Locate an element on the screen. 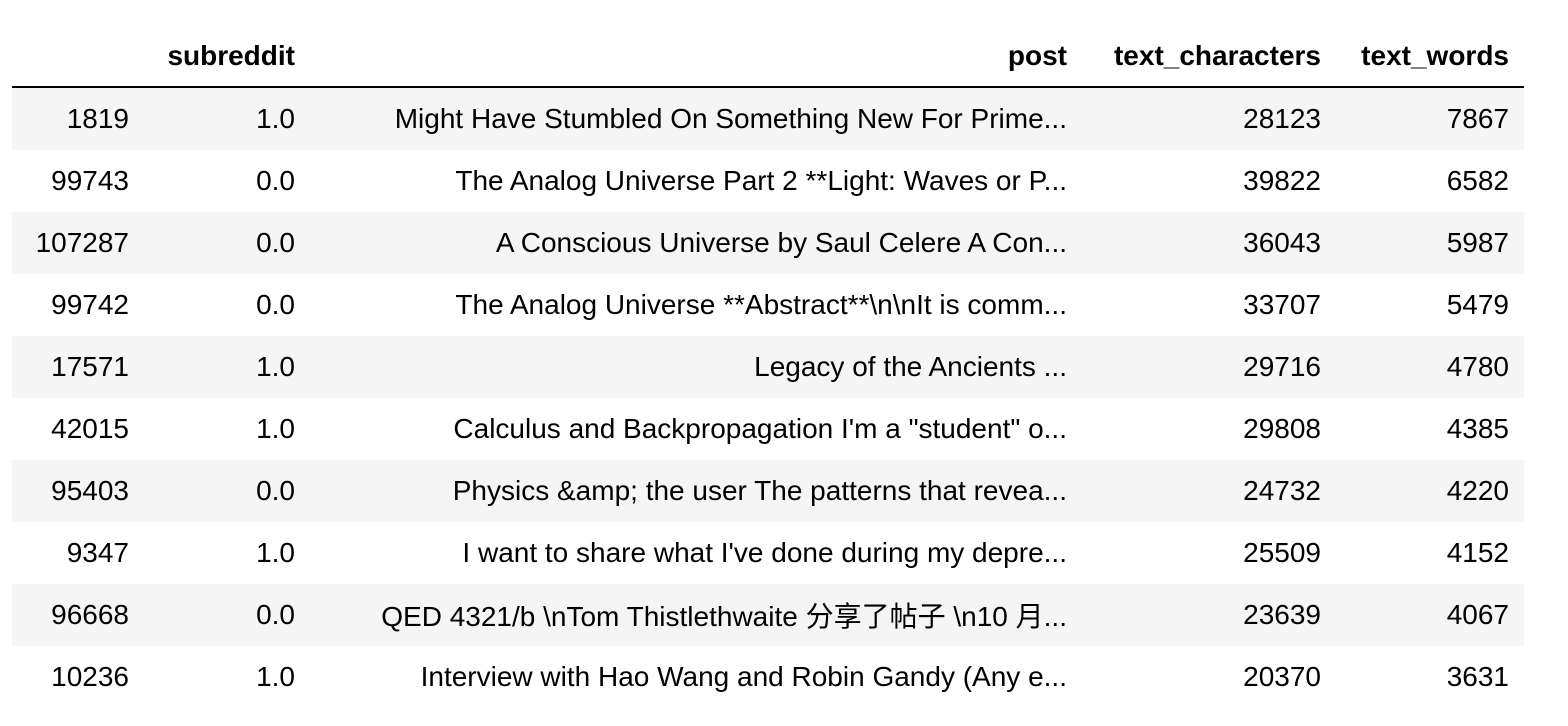 The width and height of the screenshot is (1568, 726). row-index: 99742 is located at coordinates (90, 304).